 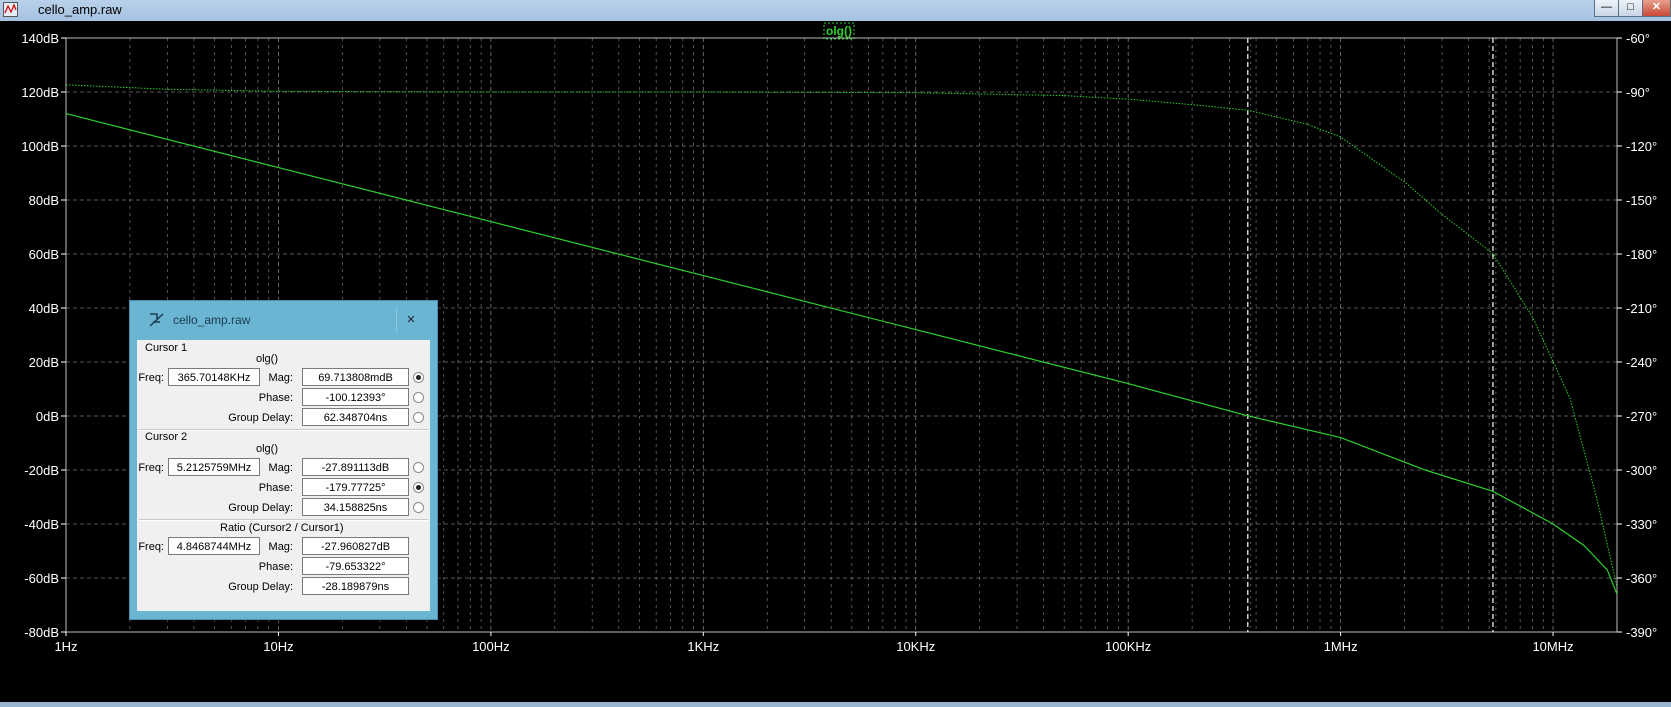 What do you see at coordinates (1641, 470) in the screenshot?
I see `right-axis-tick-label: -300°` at bounding box center [1641, 470].